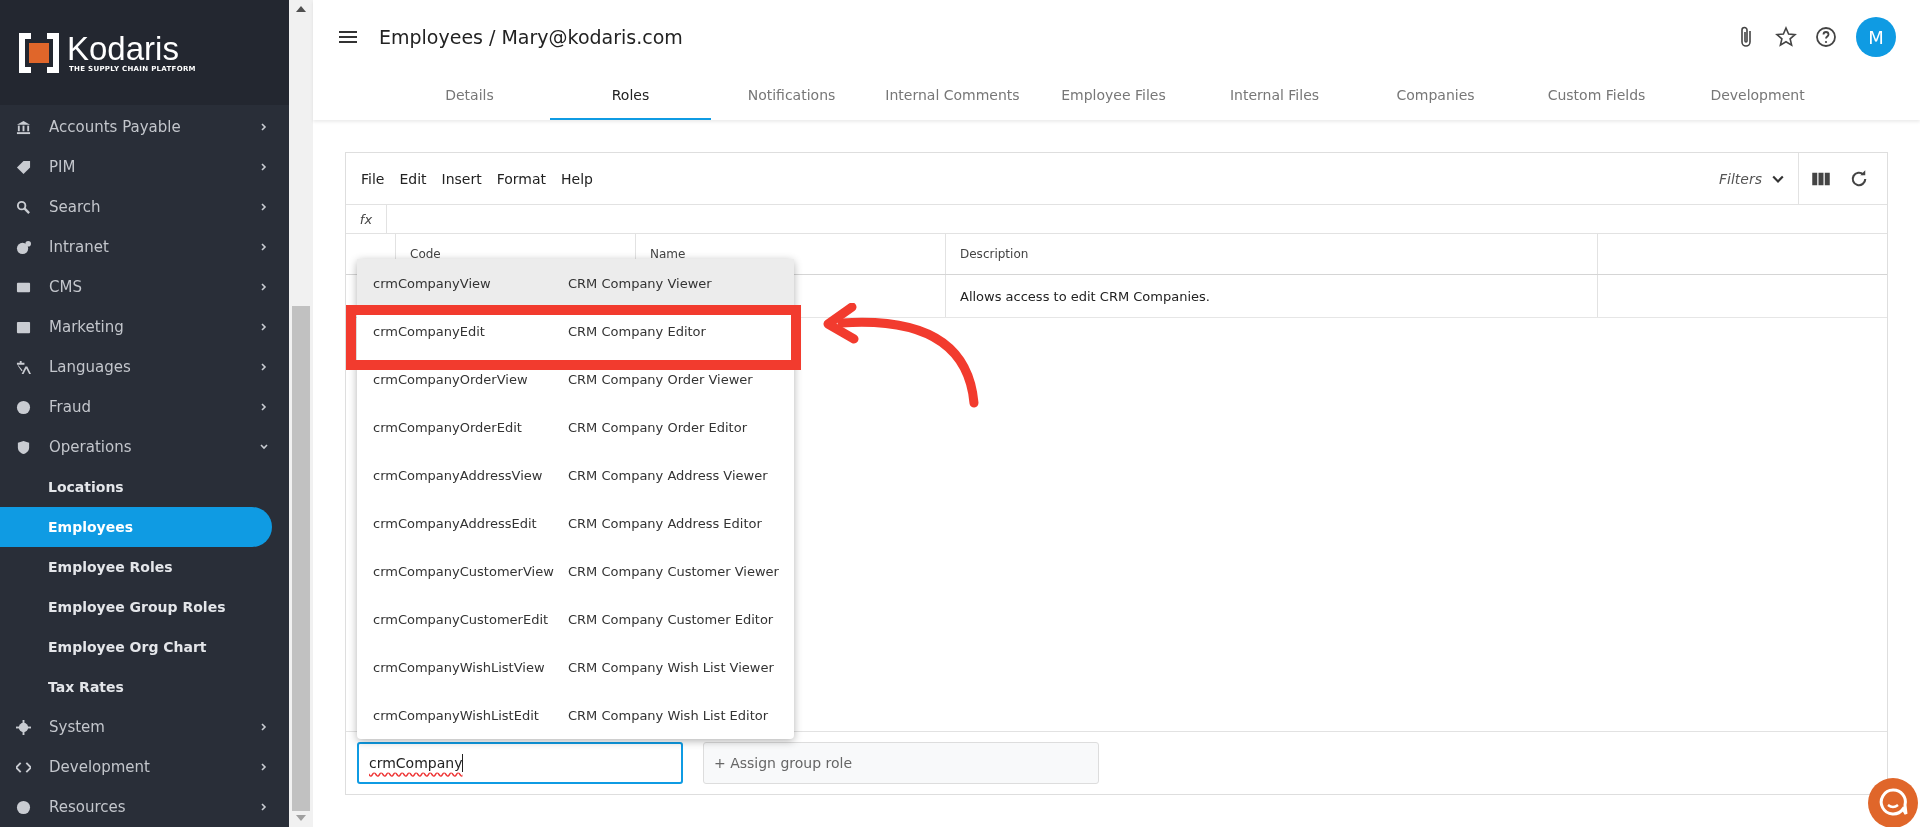 This screenshot has width=1920, height=827. Describe the element at coordinates (1757, 97) in the screenshot. I see `tab: Development` at that location.